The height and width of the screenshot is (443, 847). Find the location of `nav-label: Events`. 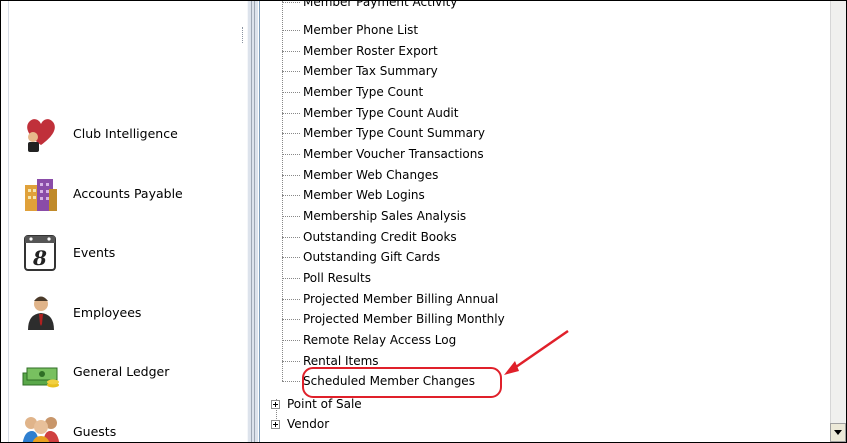

nav-label: Events is located at coordinates (94, 252).